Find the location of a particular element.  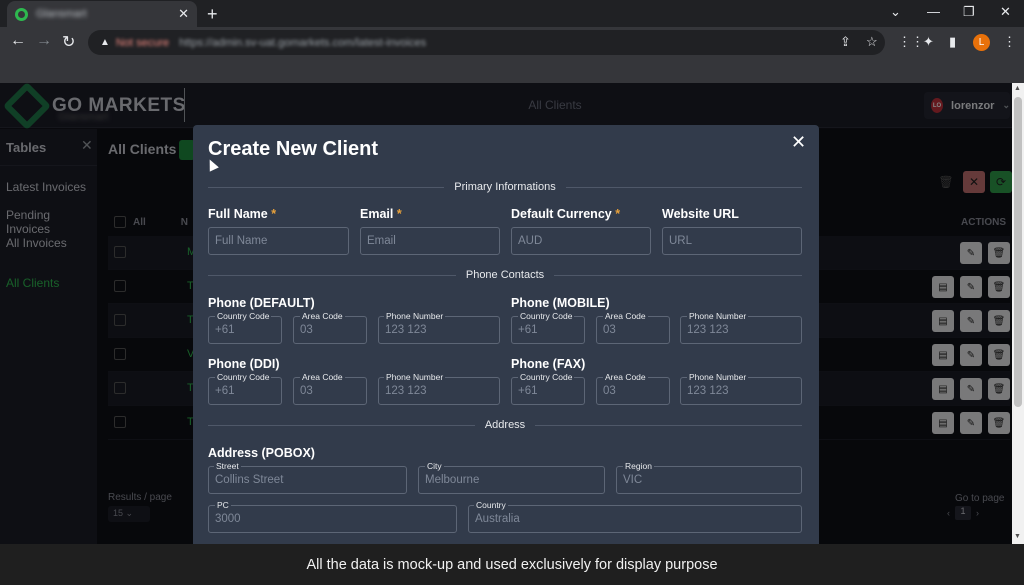

section-divider-phone: Phone Contacts is located at coordinates (505, 275).